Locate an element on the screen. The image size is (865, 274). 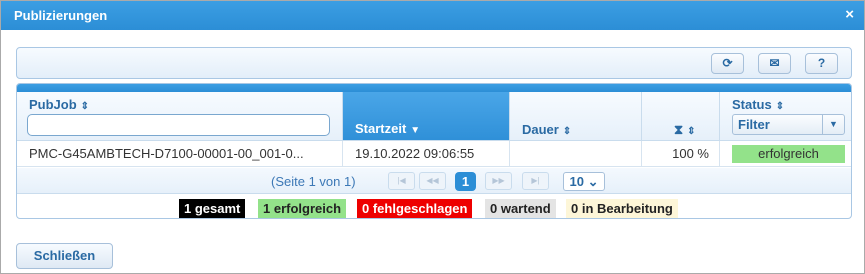
sort-desc-icon: ▼ is located at coordinates (415, 130).